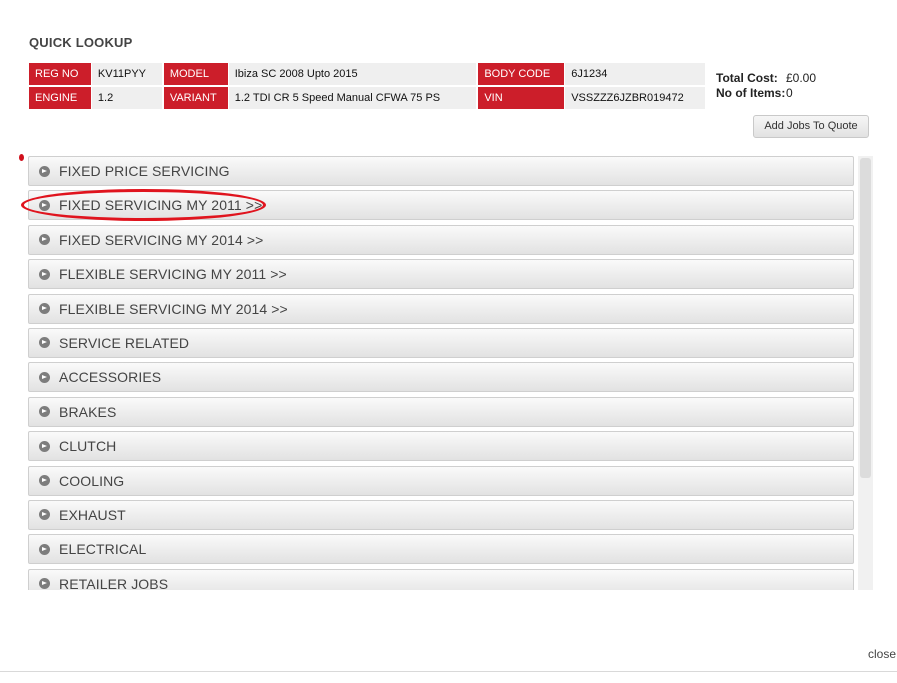 The width and height of the screenshot is (897, 683). Describe the element at coordinates (441, 205) in the screenshot. I see `category-item: FIXED SERVICING MY 2011 >>` at that location.